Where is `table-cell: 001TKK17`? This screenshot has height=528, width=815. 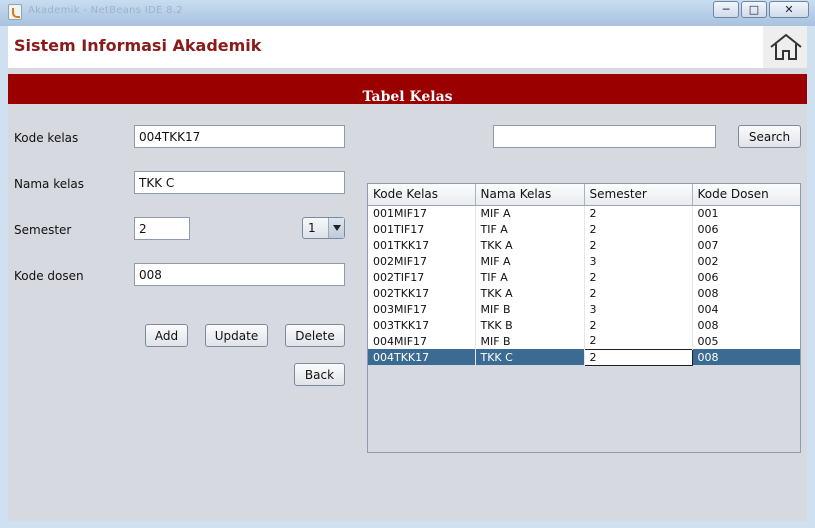
table-cell: 001TKK17 is located at coordinates (422, 245).